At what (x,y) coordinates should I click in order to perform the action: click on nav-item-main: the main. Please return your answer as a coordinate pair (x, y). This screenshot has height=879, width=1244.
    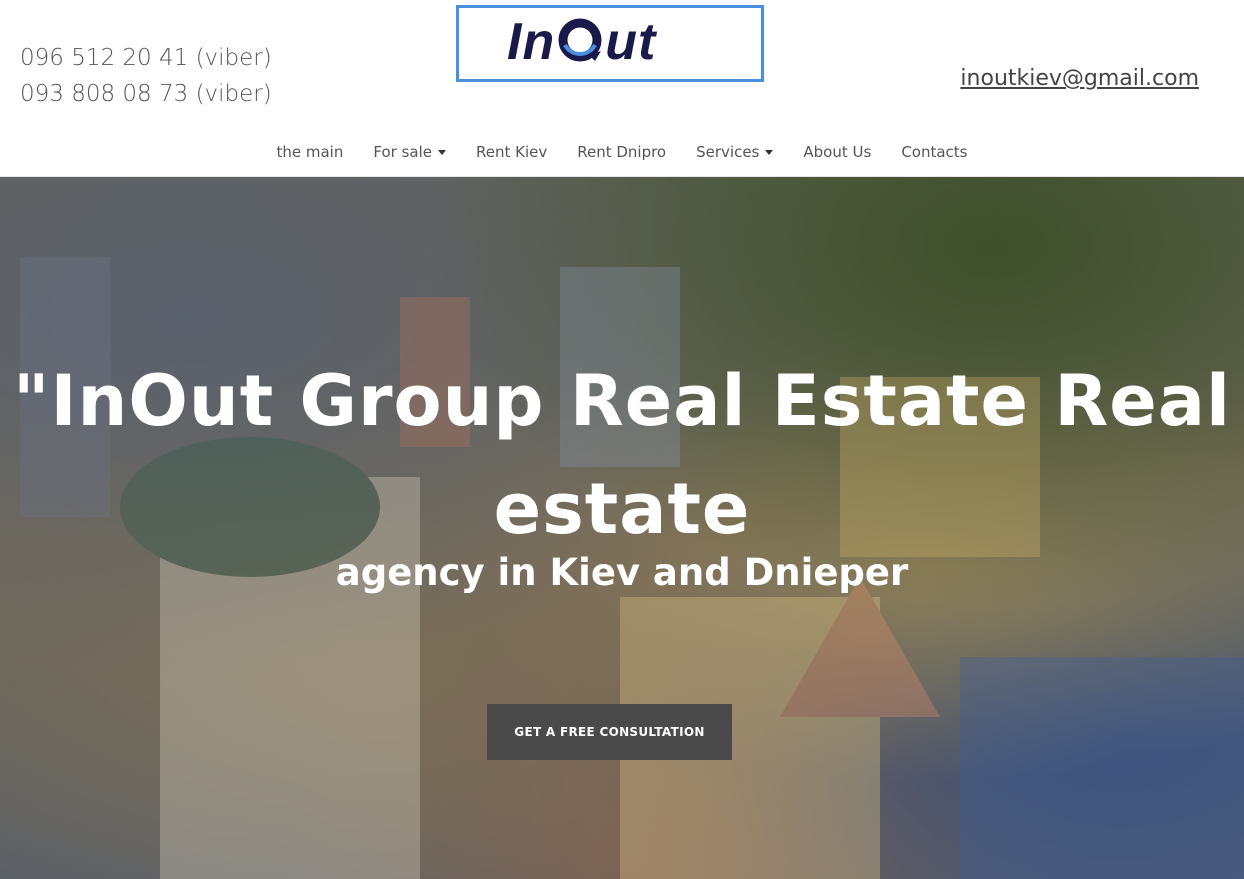
    Looking at the image, I should click on (309, 152).